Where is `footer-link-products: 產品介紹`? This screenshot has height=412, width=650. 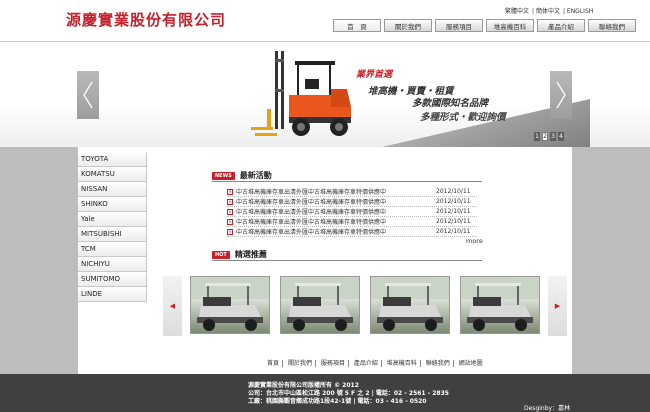 footer-link-products: 產品介紹 is located at coordinates (366, 363).